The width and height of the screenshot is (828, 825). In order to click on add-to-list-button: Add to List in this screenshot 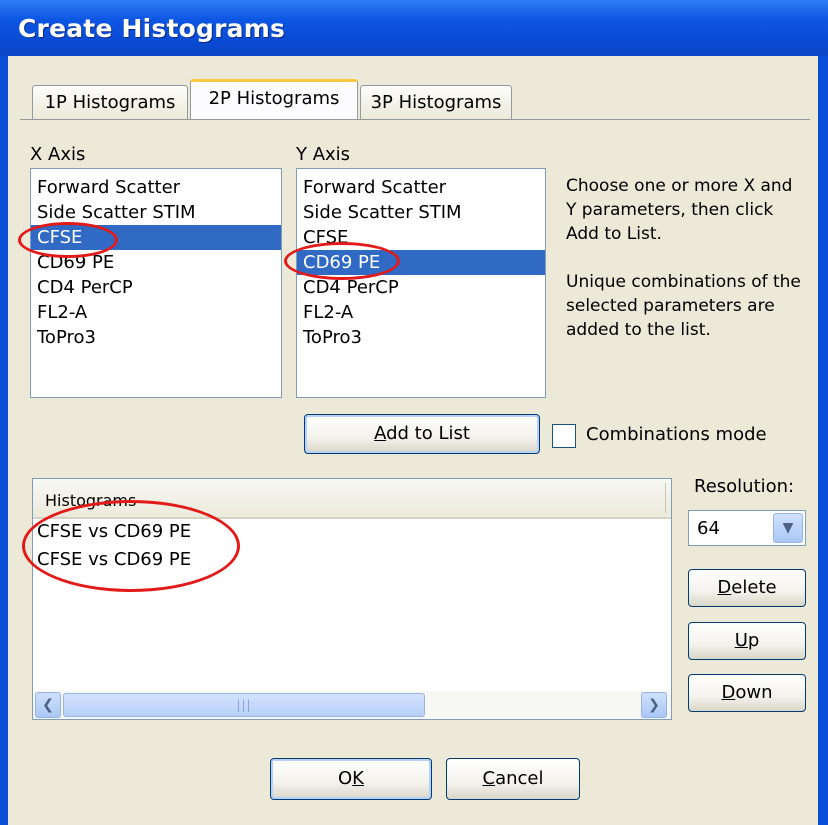, I will do `click(422, 434)`.